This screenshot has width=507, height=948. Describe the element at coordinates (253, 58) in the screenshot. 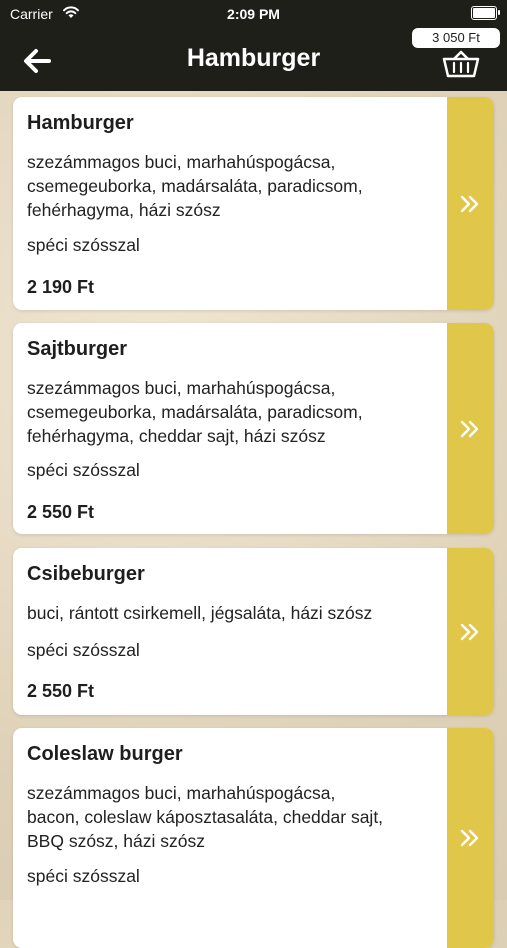

I see `page-title: Hamburger` at that location.